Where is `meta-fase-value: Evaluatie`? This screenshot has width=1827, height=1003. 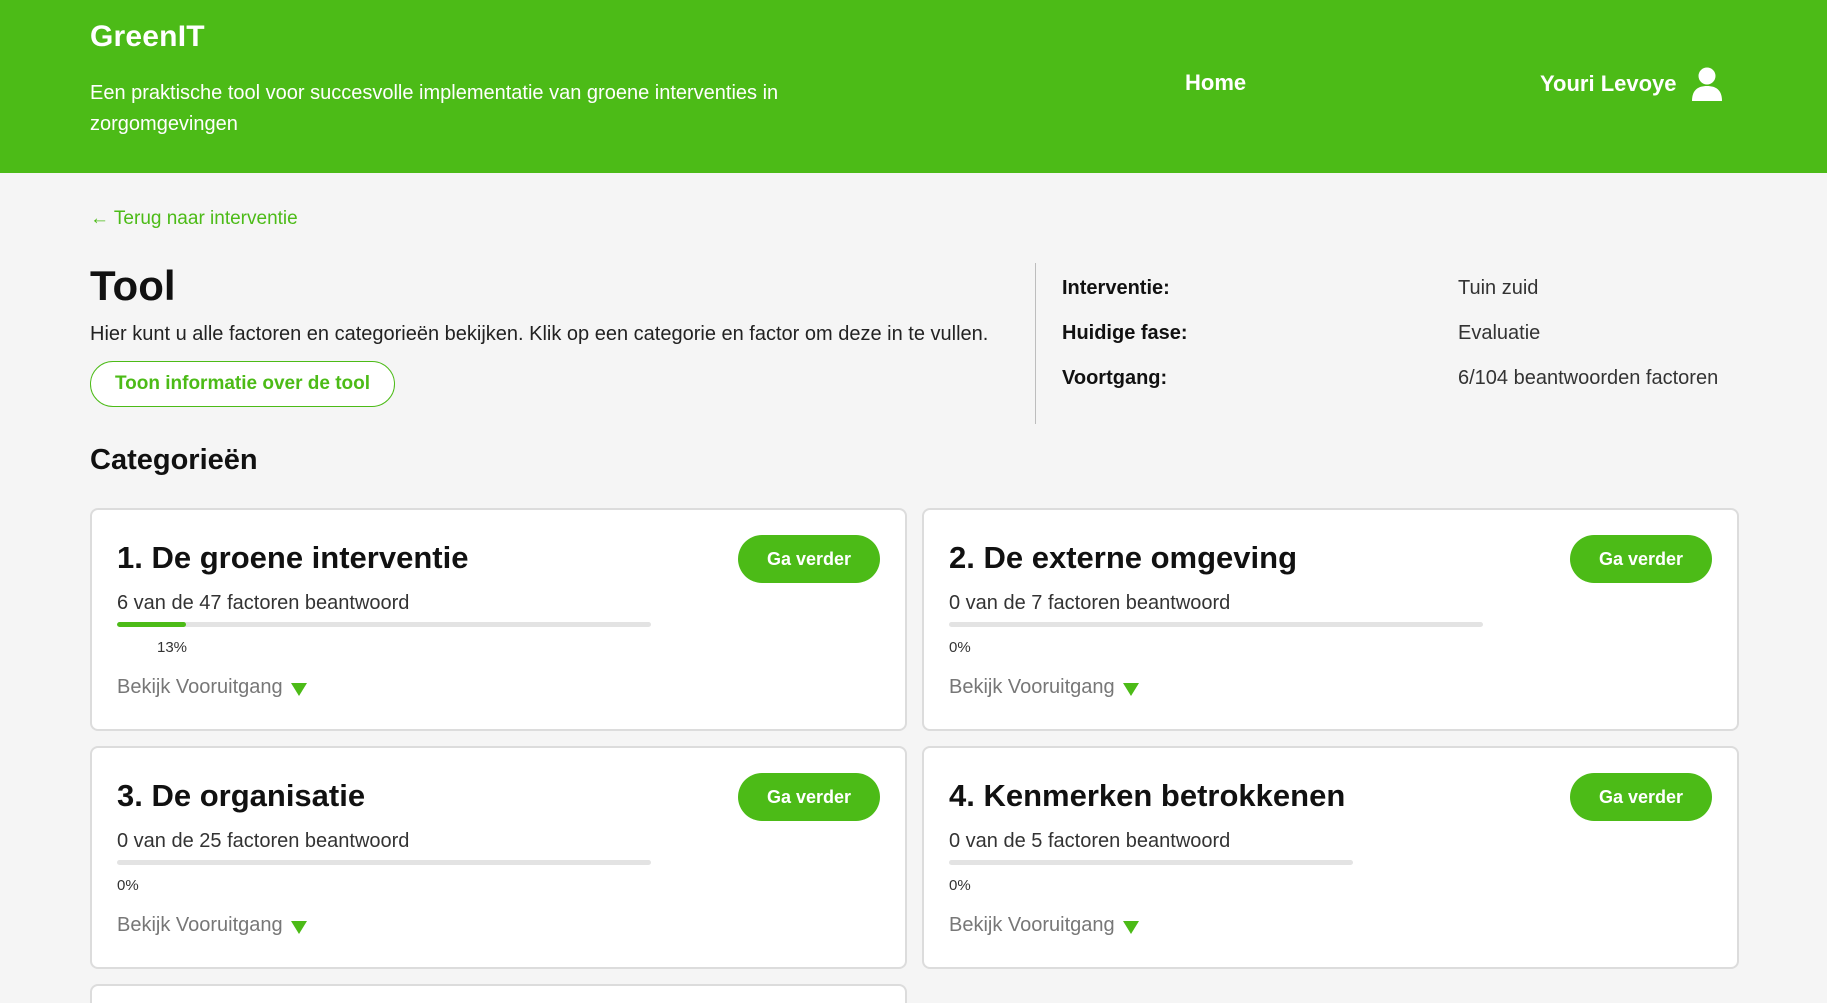
meta-fase-value: Evaluatie is located at coordinates (1499, 333).